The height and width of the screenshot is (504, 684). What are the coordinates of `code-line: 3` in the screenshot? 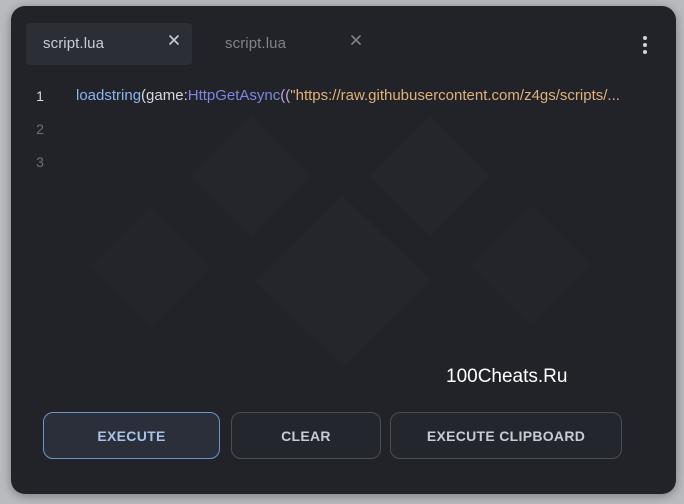 It's located at (343, 162).